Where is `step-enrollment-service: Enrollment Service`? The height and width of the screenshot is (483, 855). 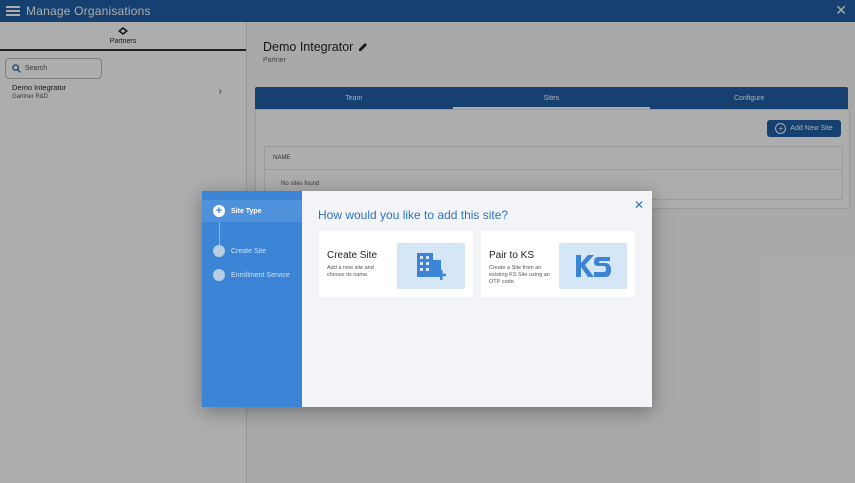
step-enrollment-service: Enrollment Service is located at coordinates (251, 275).